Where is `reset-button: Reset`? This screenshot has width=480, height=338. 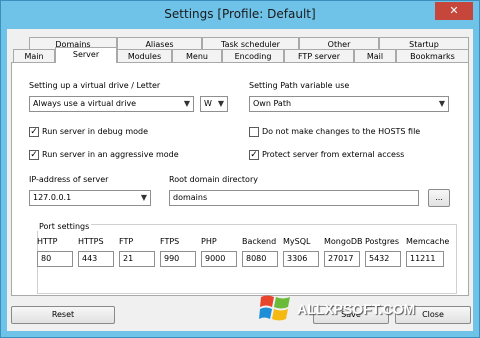 reset-button: Reset is located at coordinates (63, 315).